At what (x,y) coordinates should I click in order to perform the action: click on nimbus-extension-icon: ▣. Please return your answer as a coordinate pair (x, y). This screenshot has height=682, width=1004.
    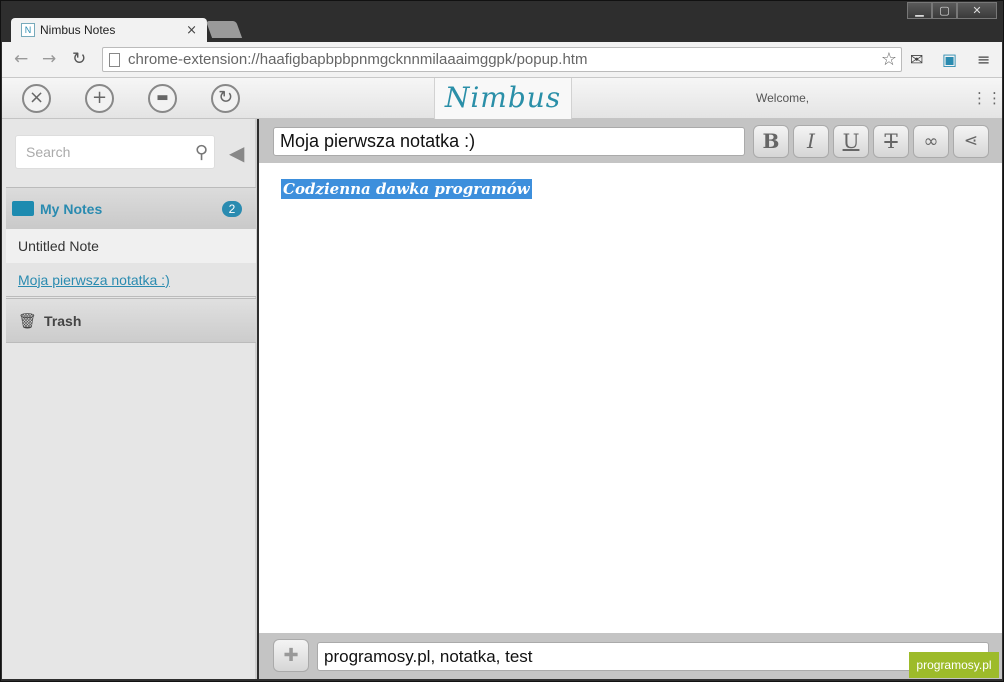
    Looking at the image, I should click on (949, 59).